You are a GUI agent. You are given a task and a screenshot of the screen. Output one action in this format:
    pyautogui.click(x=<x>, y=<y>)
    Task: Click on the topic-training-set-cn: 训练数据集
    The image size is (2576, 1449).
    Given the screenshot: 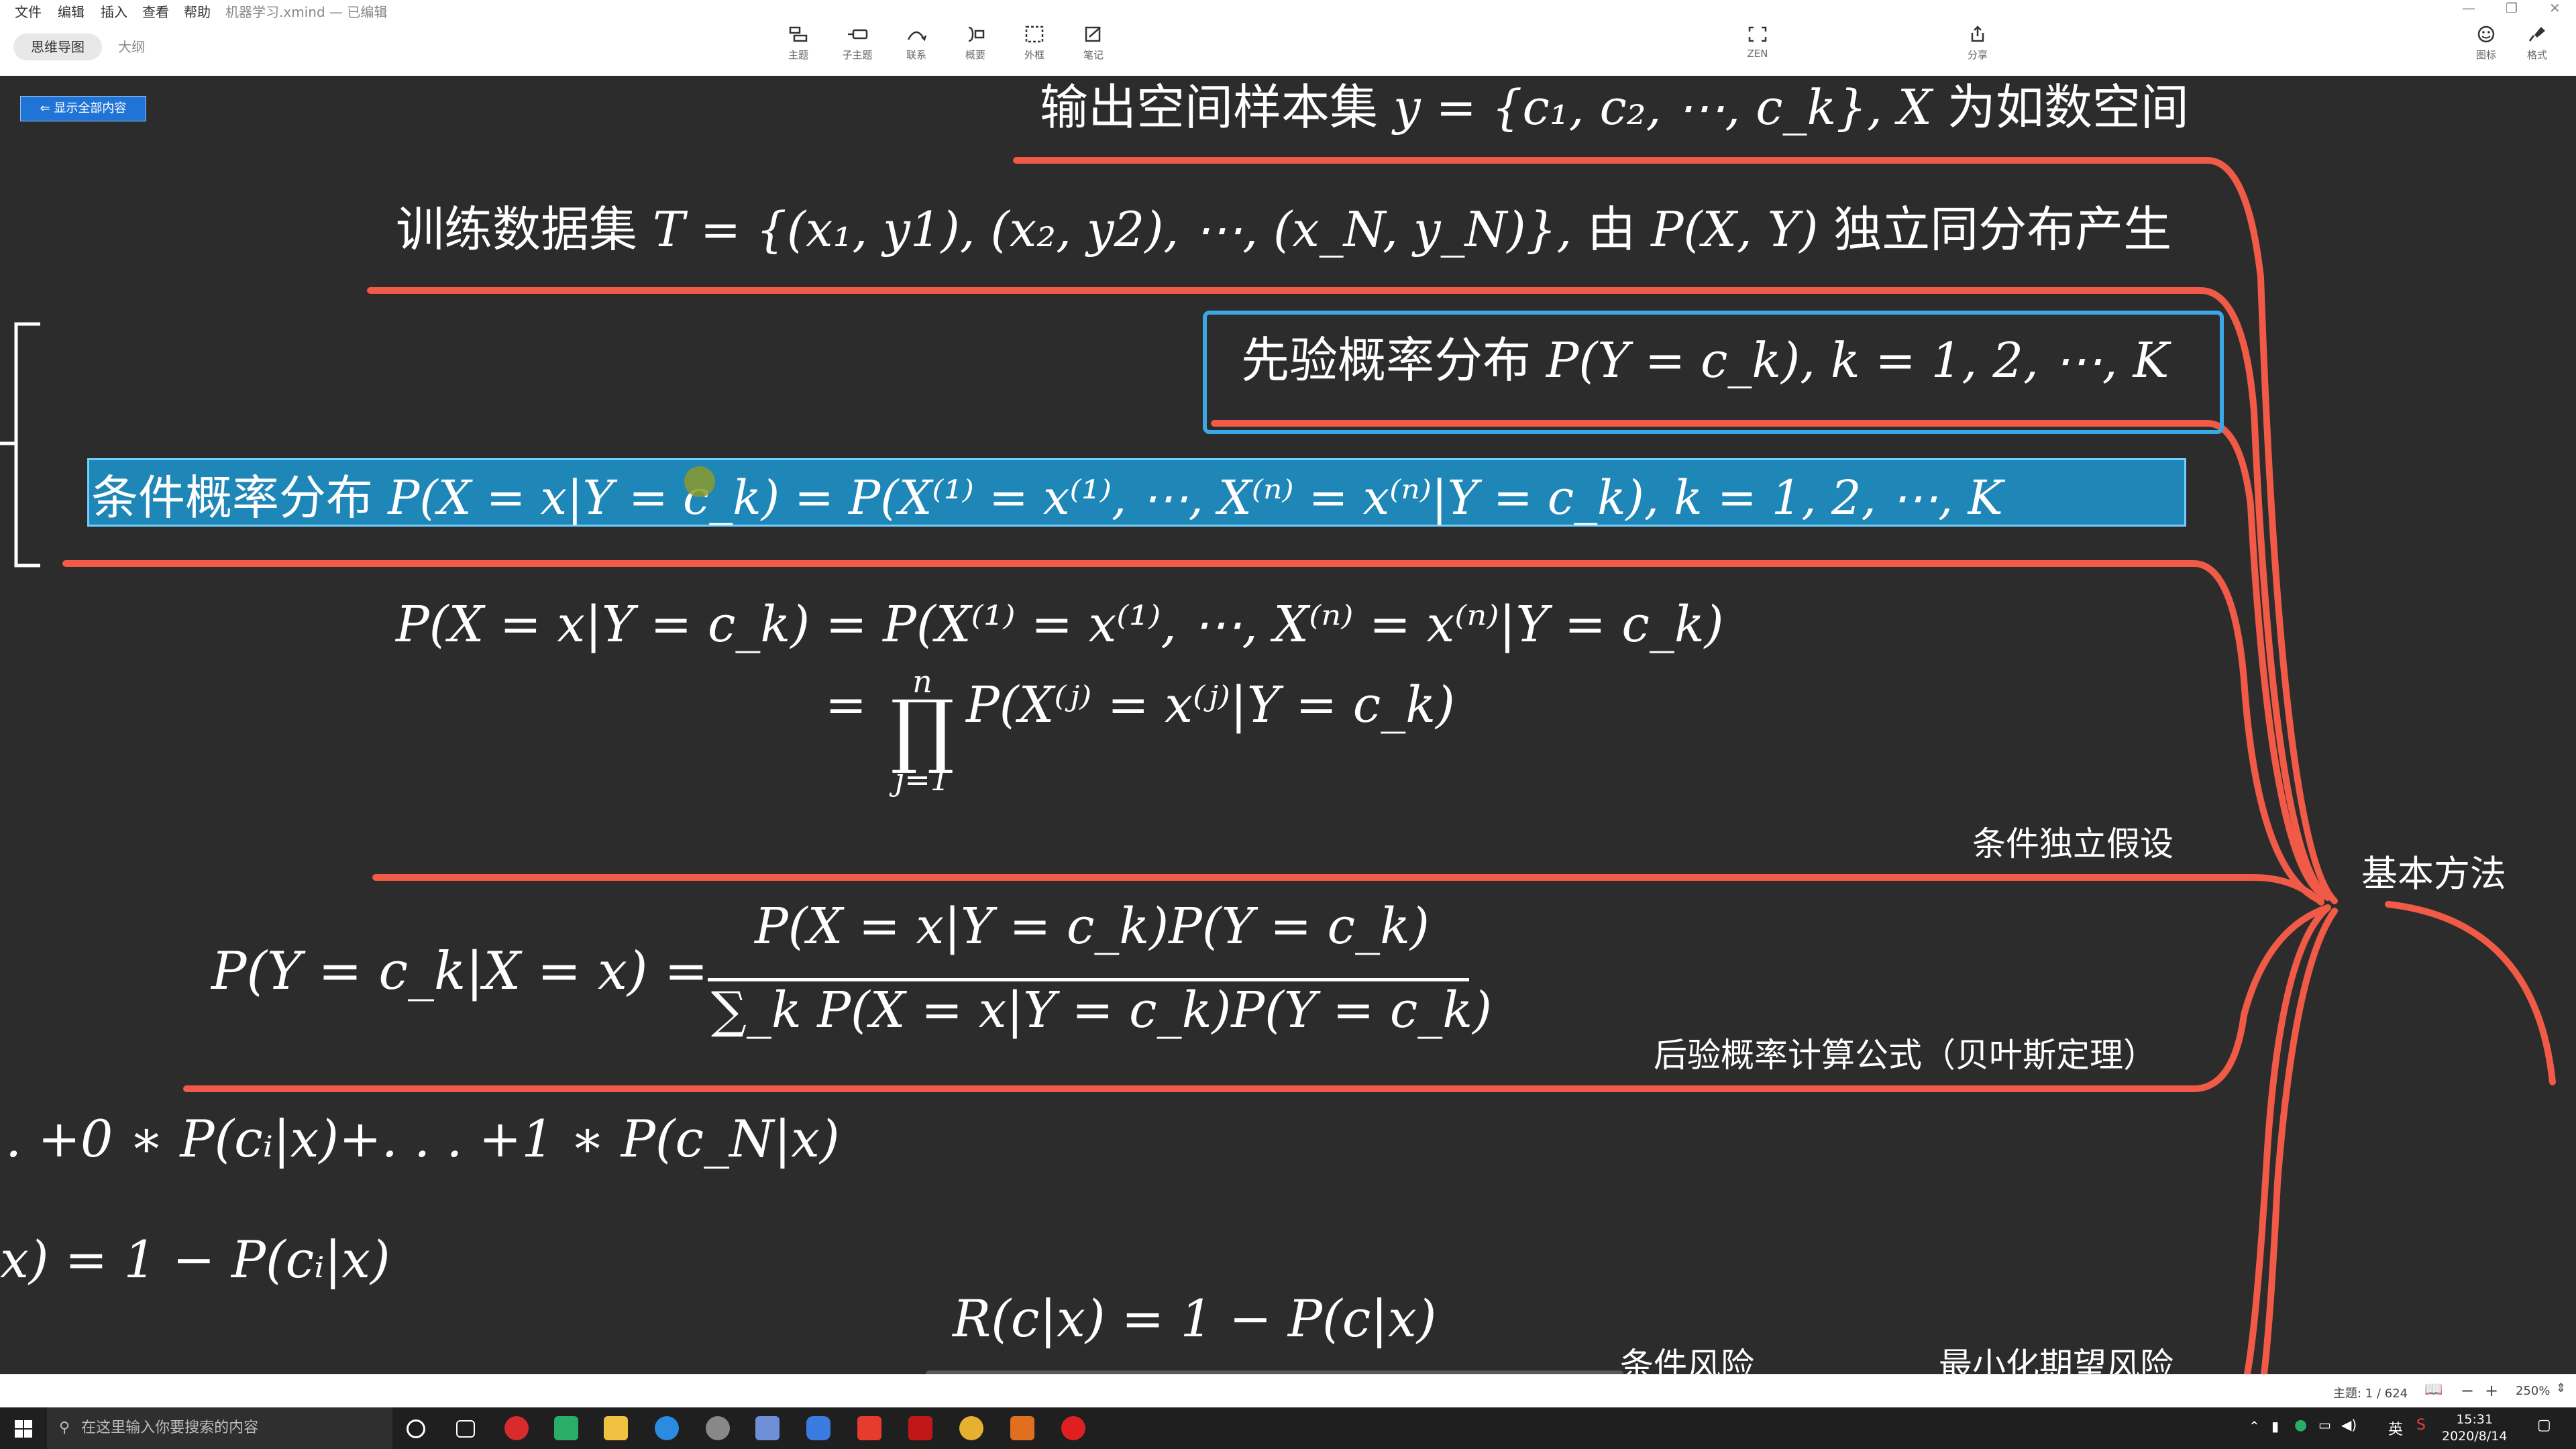 What is the action you would take?
    pyautogui.click(x=517, y=229)
    